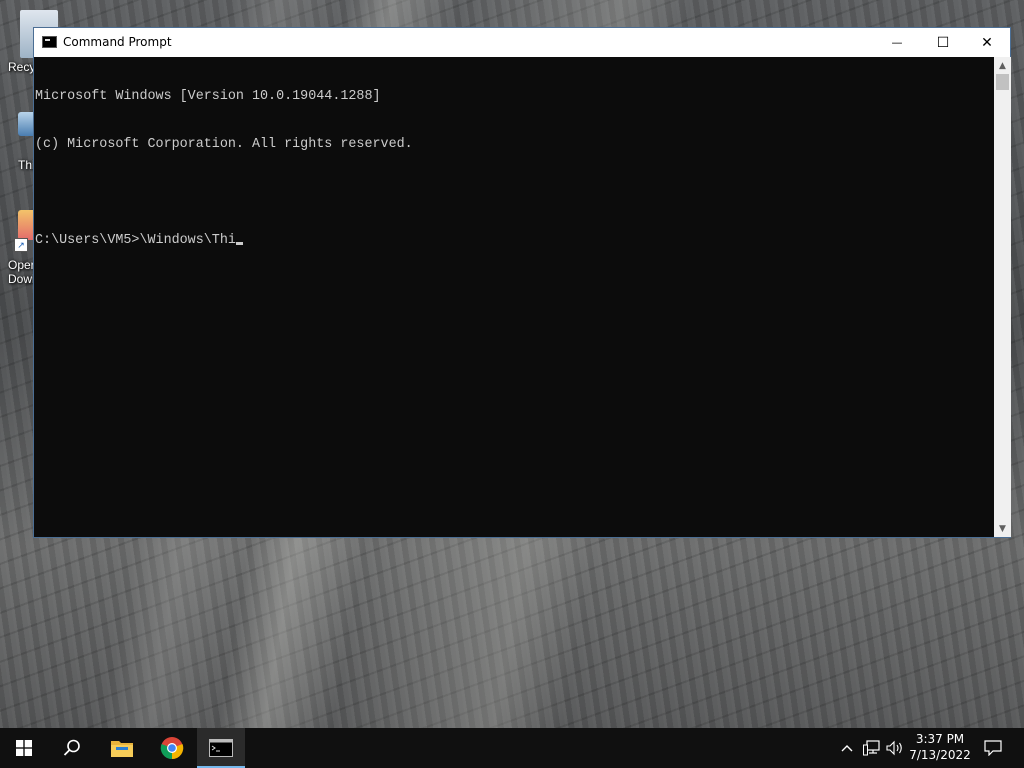 Image resolution: width=1024 pixels, height=768 pixels. What do you see at coordinates (940, 755) in the screenshot?
I see `clock-date: 7/13/2022` at bounding box center [940, 755].